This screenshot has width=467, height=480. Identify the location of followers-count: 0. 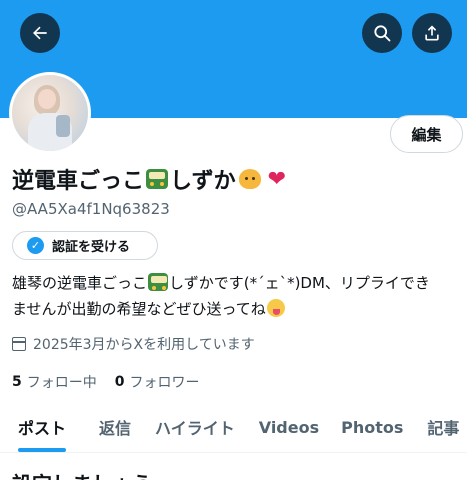
(120, 382).